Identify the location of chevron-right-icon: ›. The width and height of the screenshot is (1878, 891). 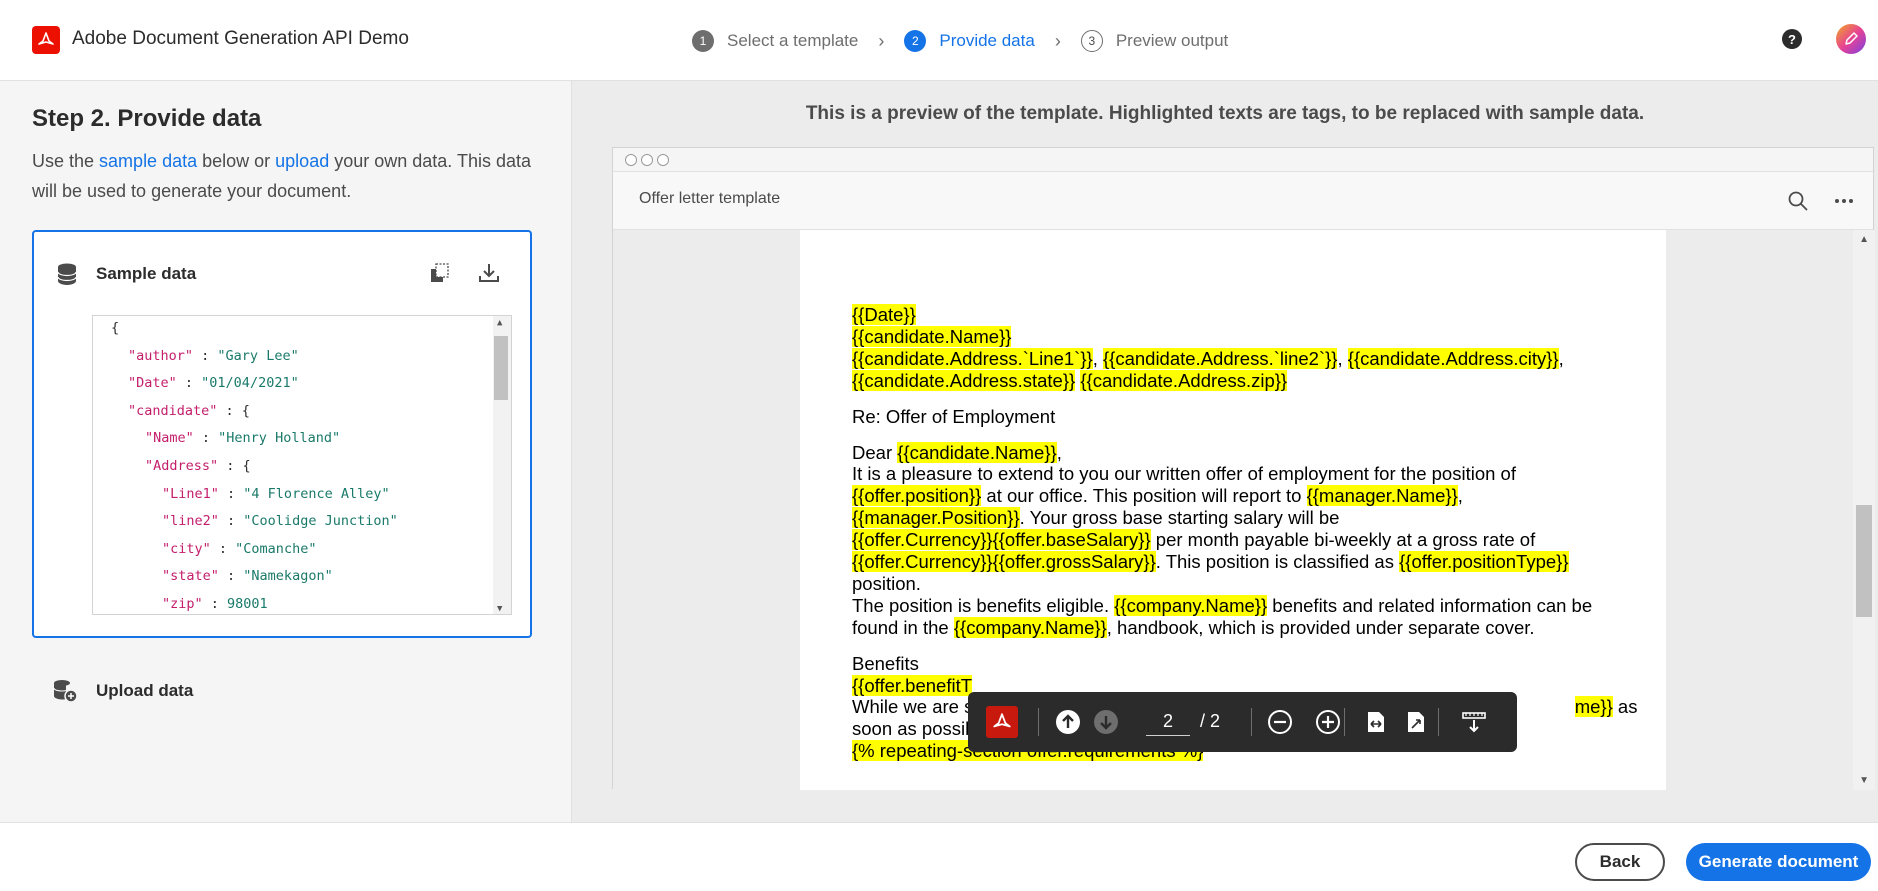
(1057, 40).